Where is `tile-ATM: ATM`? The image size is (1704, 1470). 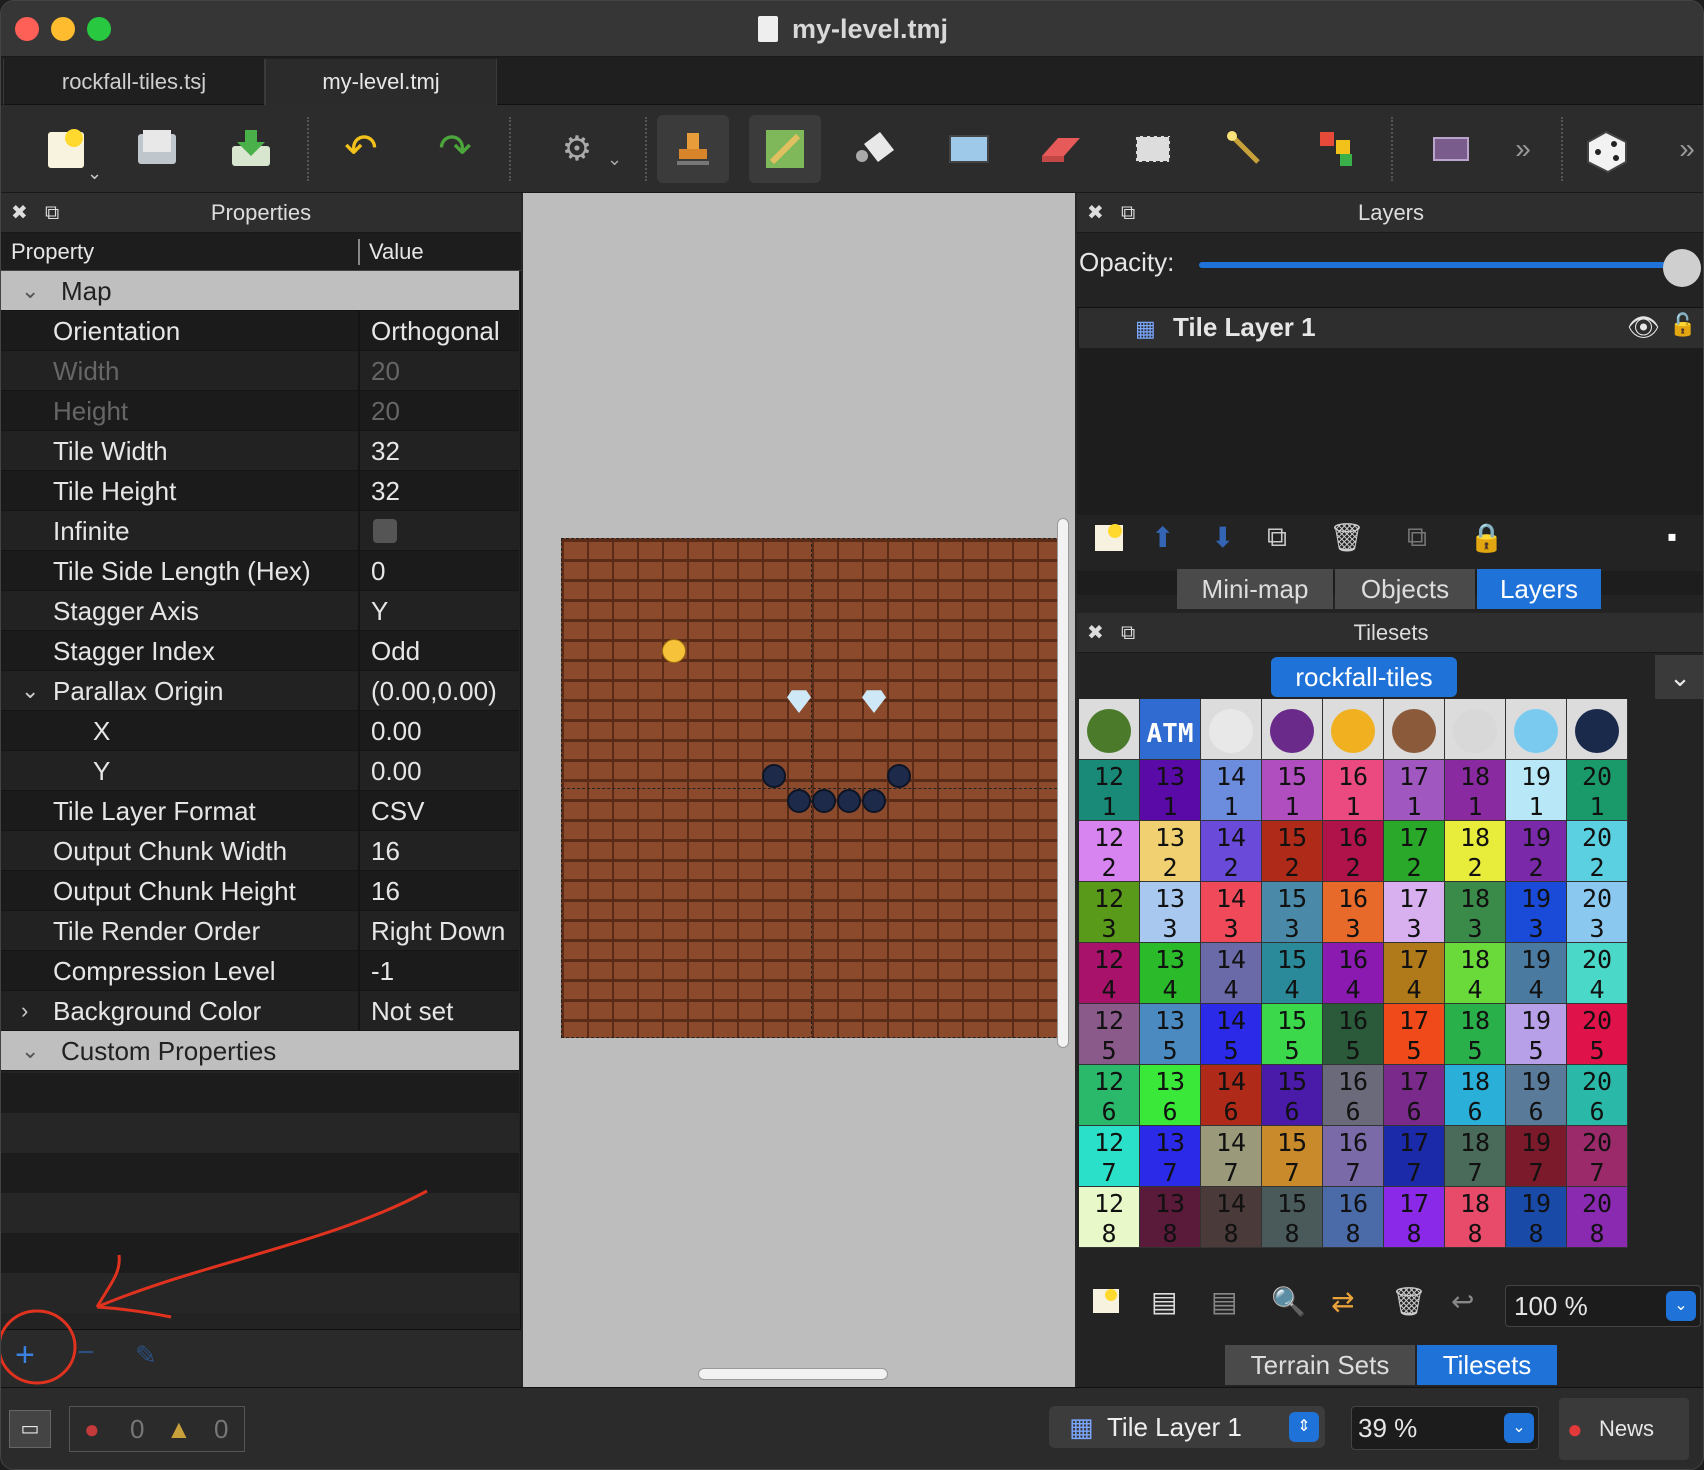
tile-ATM: ATM is located at coordinates (1170, 729).